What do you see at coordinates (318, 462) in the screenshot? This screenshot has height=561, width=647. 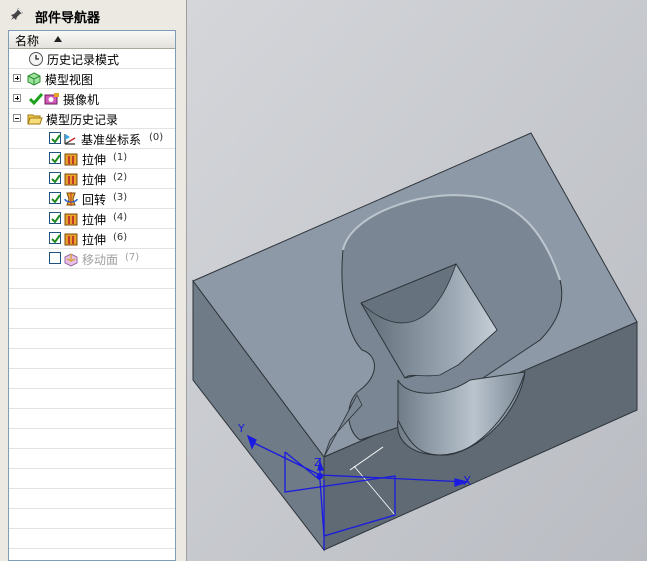 I see `z-axis-label: Z` at bounding box center [318, 462].